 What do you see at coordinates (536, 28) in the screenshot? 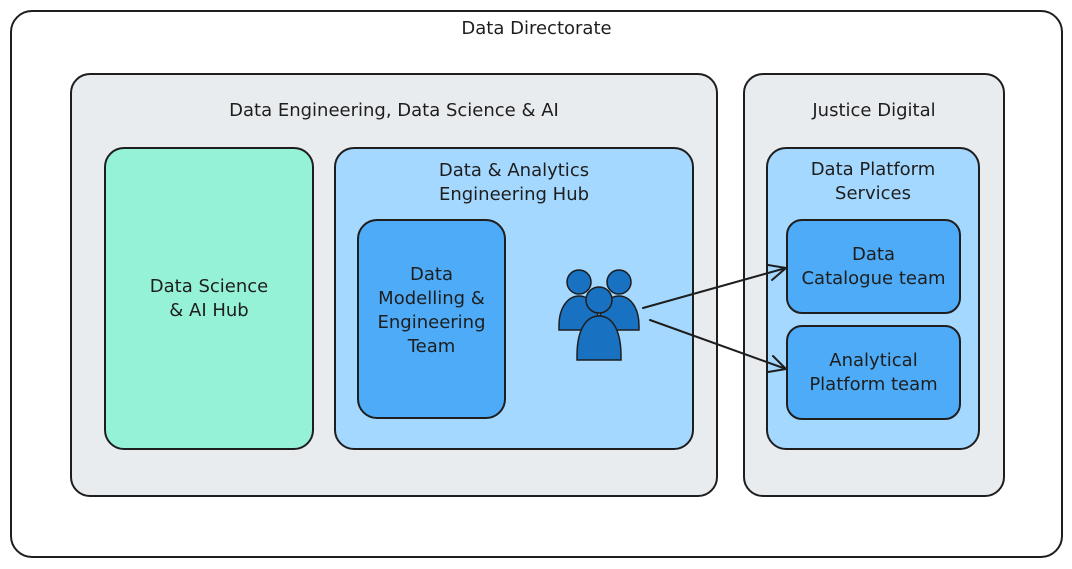
I see `data-directorate-title: Data Directorate` at bounding box center [536, 28].